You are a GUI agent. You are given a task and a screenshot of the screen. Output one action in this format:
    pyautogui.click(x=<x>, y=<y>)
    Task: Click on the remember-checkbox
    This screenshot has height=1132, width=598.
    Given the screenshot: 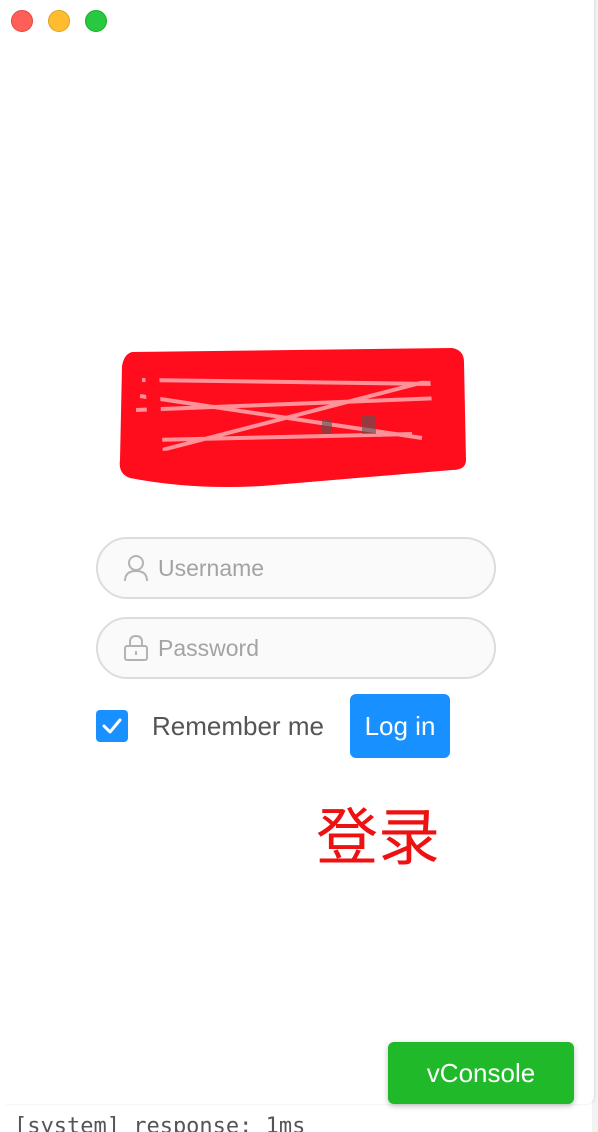 What is the action you would take?
    pyautogui.click(x=112, y=726)
    